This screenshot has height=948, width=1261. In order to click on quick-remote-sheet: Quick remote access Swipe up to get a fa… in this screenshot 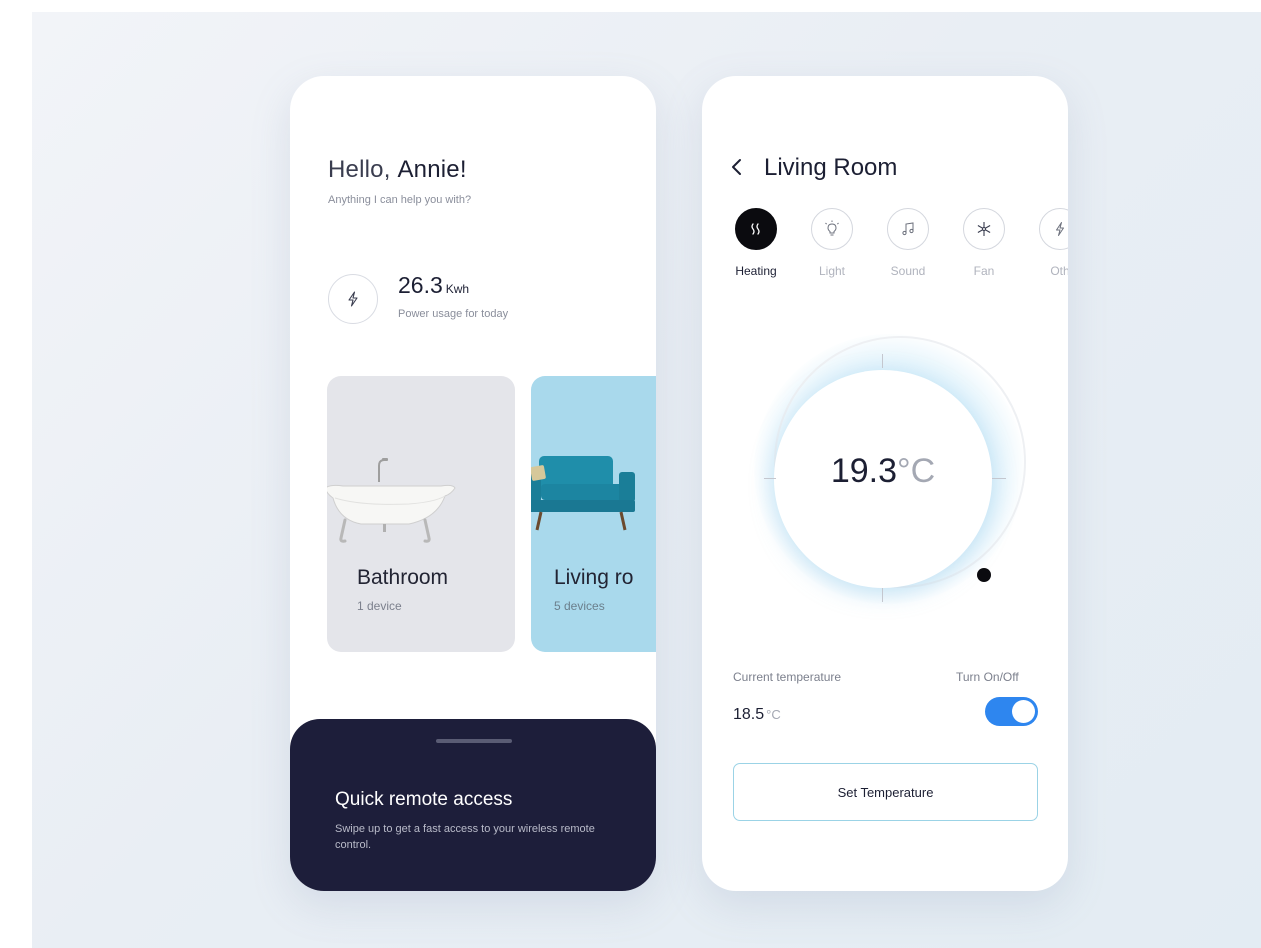, I will do `click(473, 805)`.